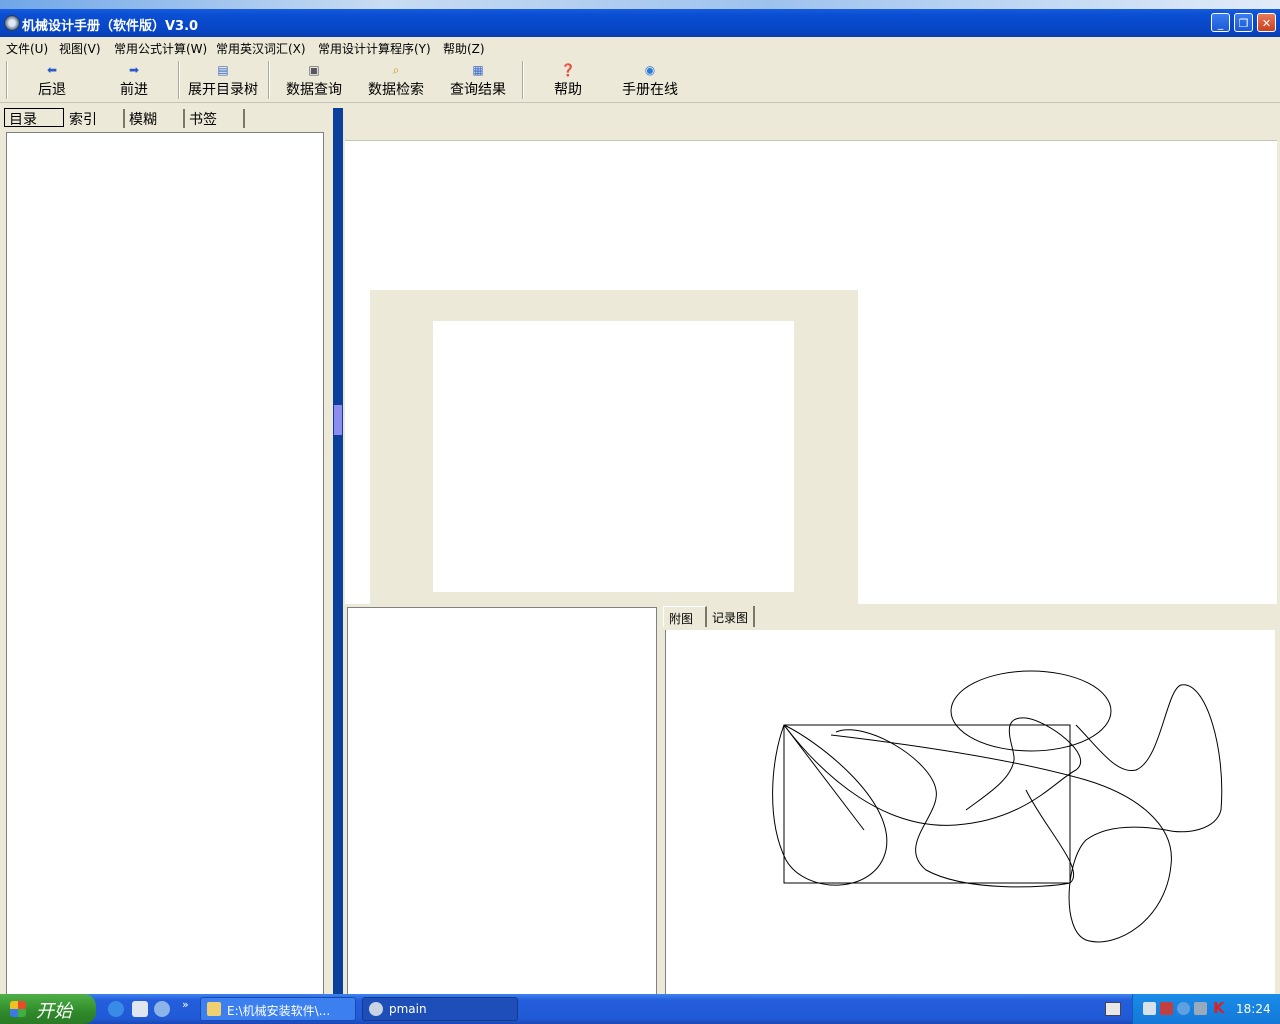 This screenshot has width=1280, height=1024. I want to click on globe-icon: ◉, so click(650, 70).